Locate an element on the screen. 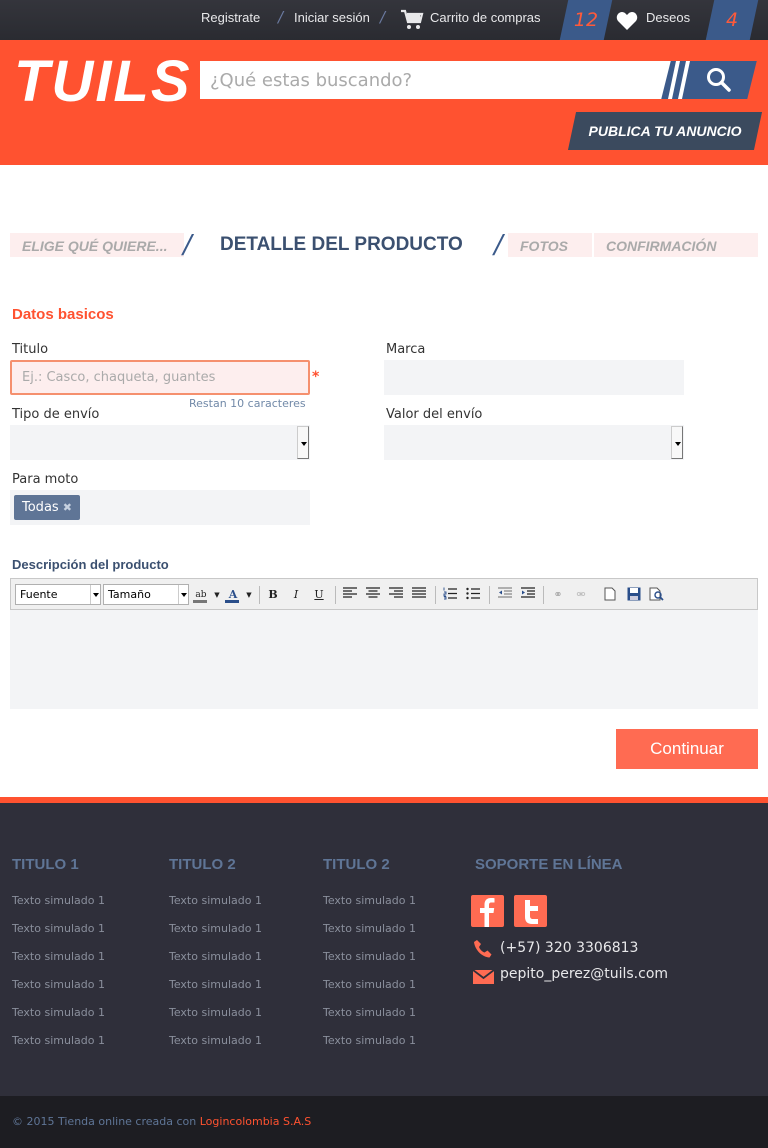  facebook-icon is located at coordinates (487, 911).